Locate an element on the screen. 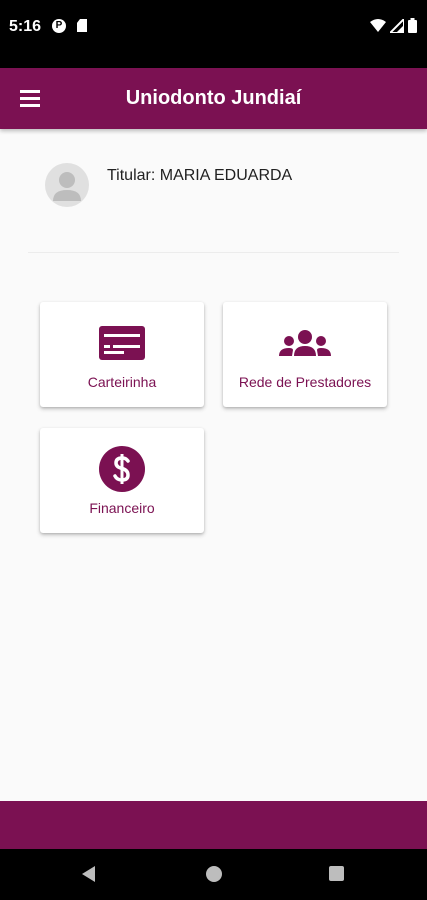 The image size is (427, 900). wifi-icon is located at coordinates (378, 25).